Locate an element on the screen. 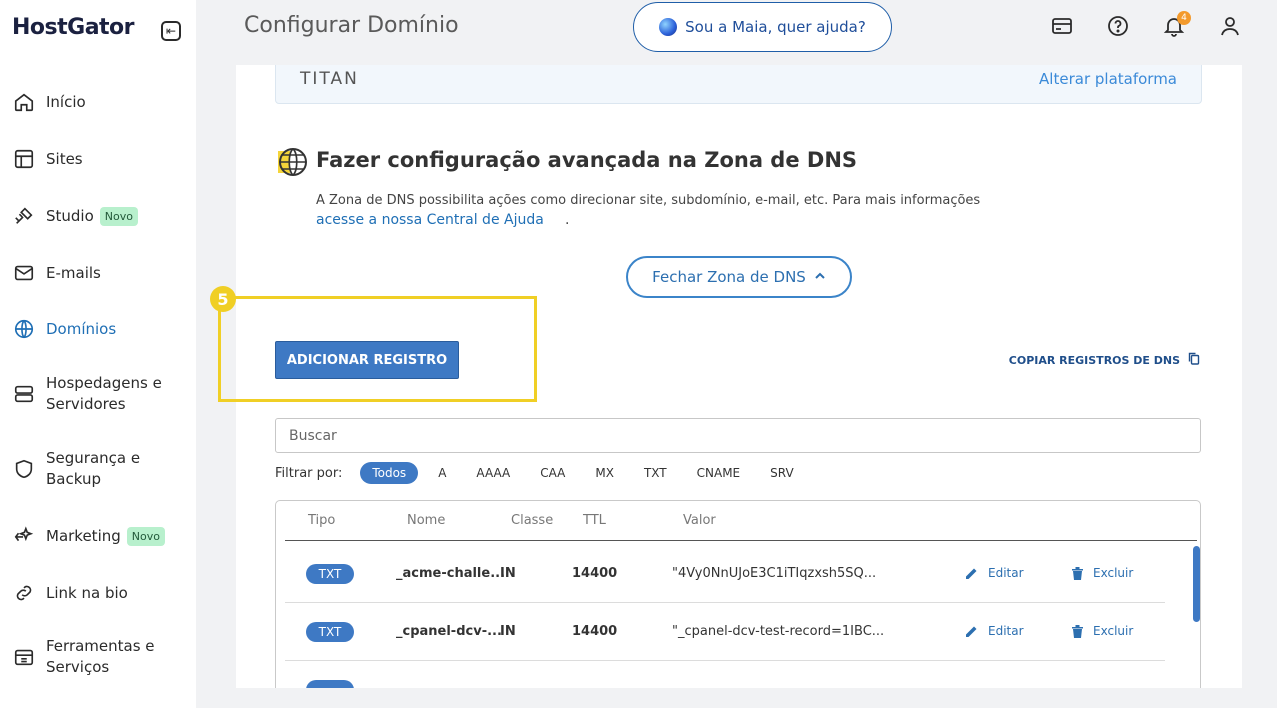  home-icon is located at coordinates (24, 102).